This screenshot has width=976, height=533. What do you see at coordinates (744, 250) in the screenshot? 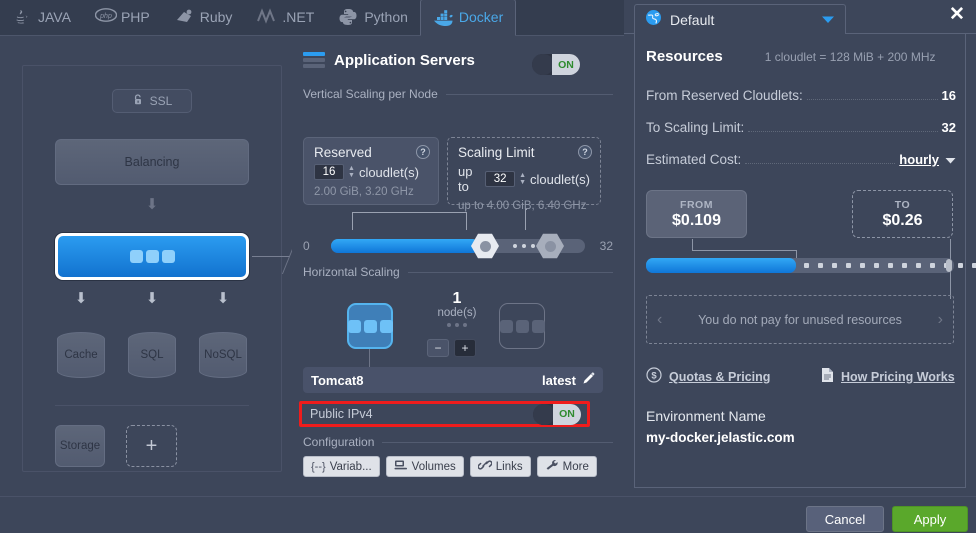
I see `price-from-callout-line` at bounding box center [744, 250].